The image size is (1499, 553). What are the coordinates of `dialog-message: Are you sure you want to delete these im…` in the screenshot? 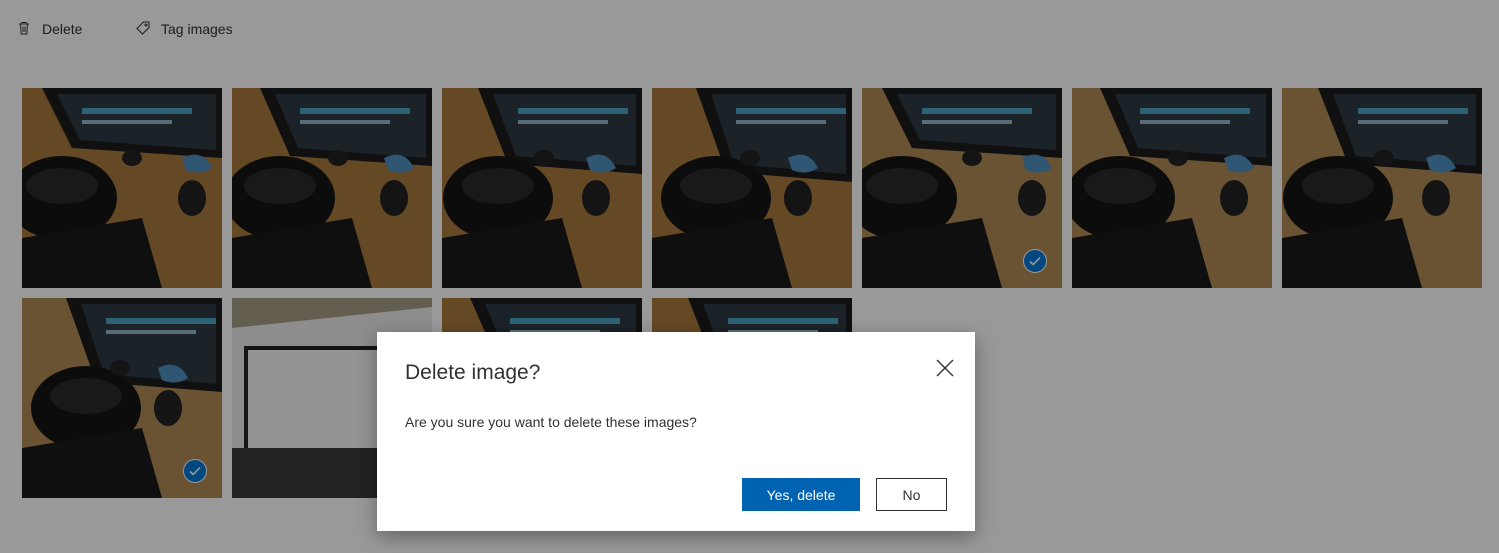 It's located at (551, 422).